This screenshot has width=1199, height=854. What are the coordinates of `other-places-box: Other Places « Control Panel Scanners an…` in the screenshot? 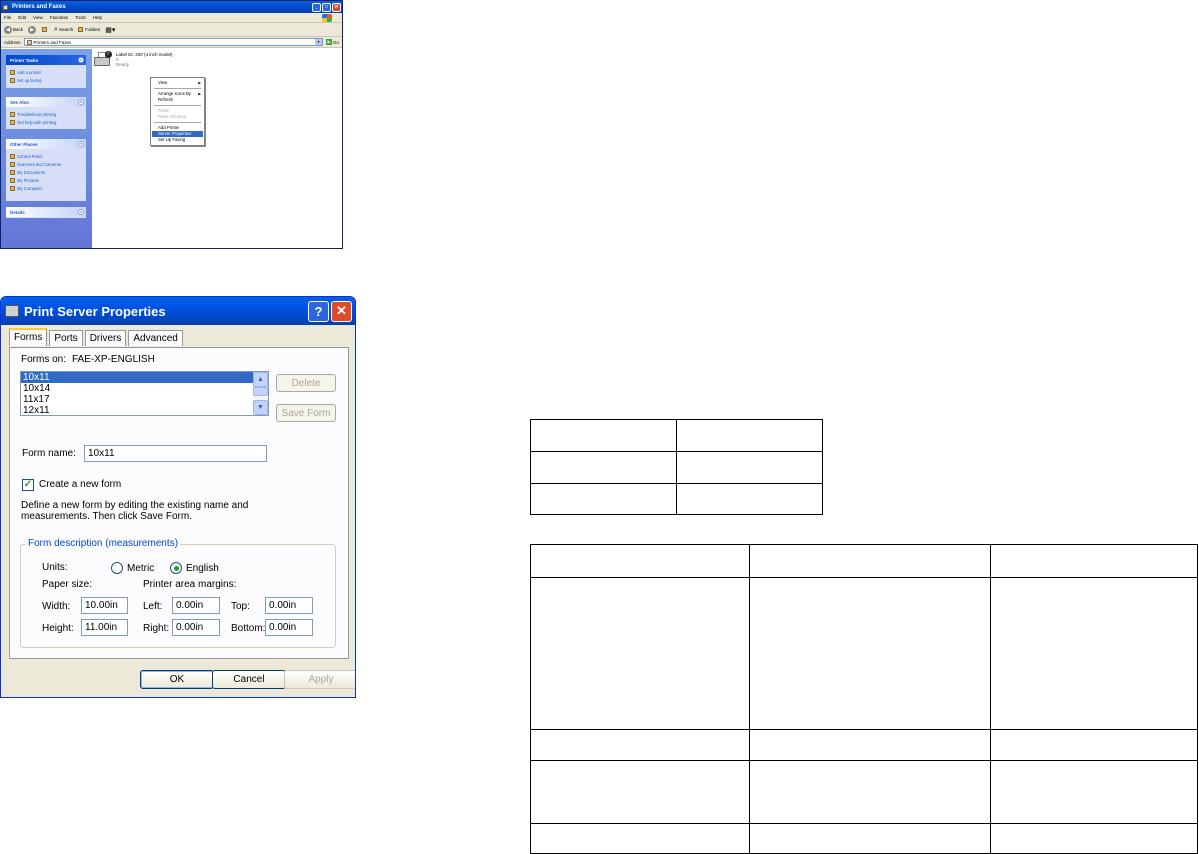 It's located at (46, 170).